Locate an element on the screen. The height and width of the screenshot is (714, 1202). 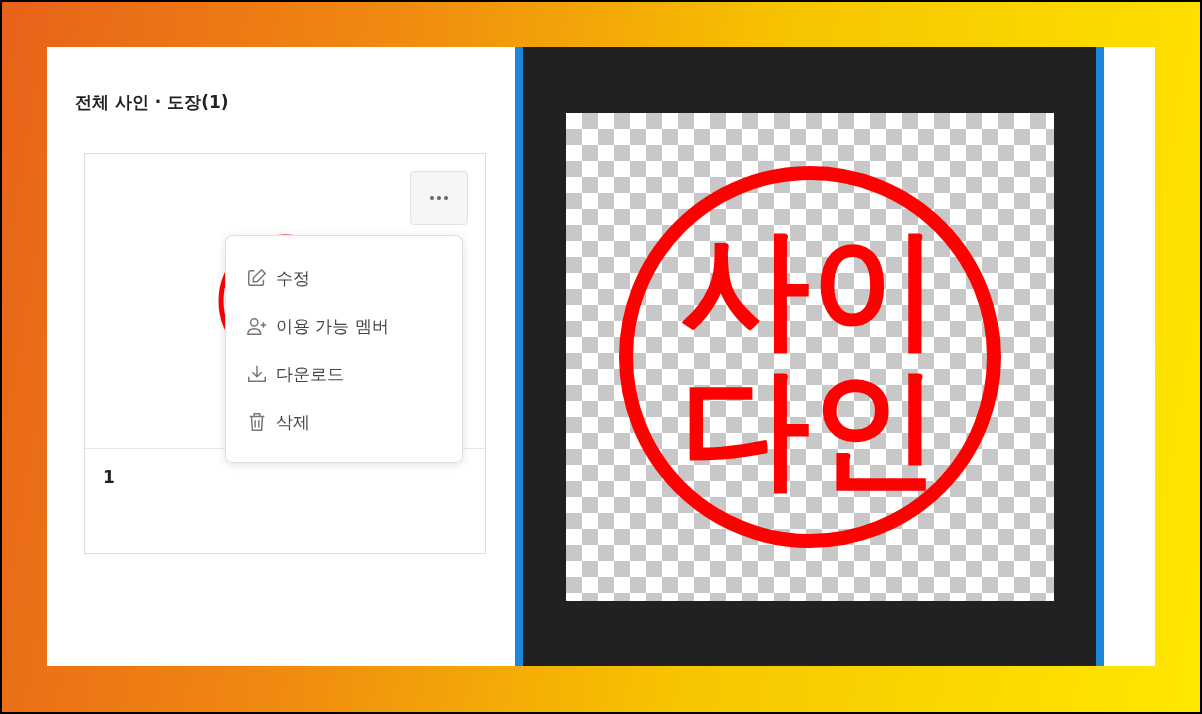
more-button is located at coordinates (439, 198).